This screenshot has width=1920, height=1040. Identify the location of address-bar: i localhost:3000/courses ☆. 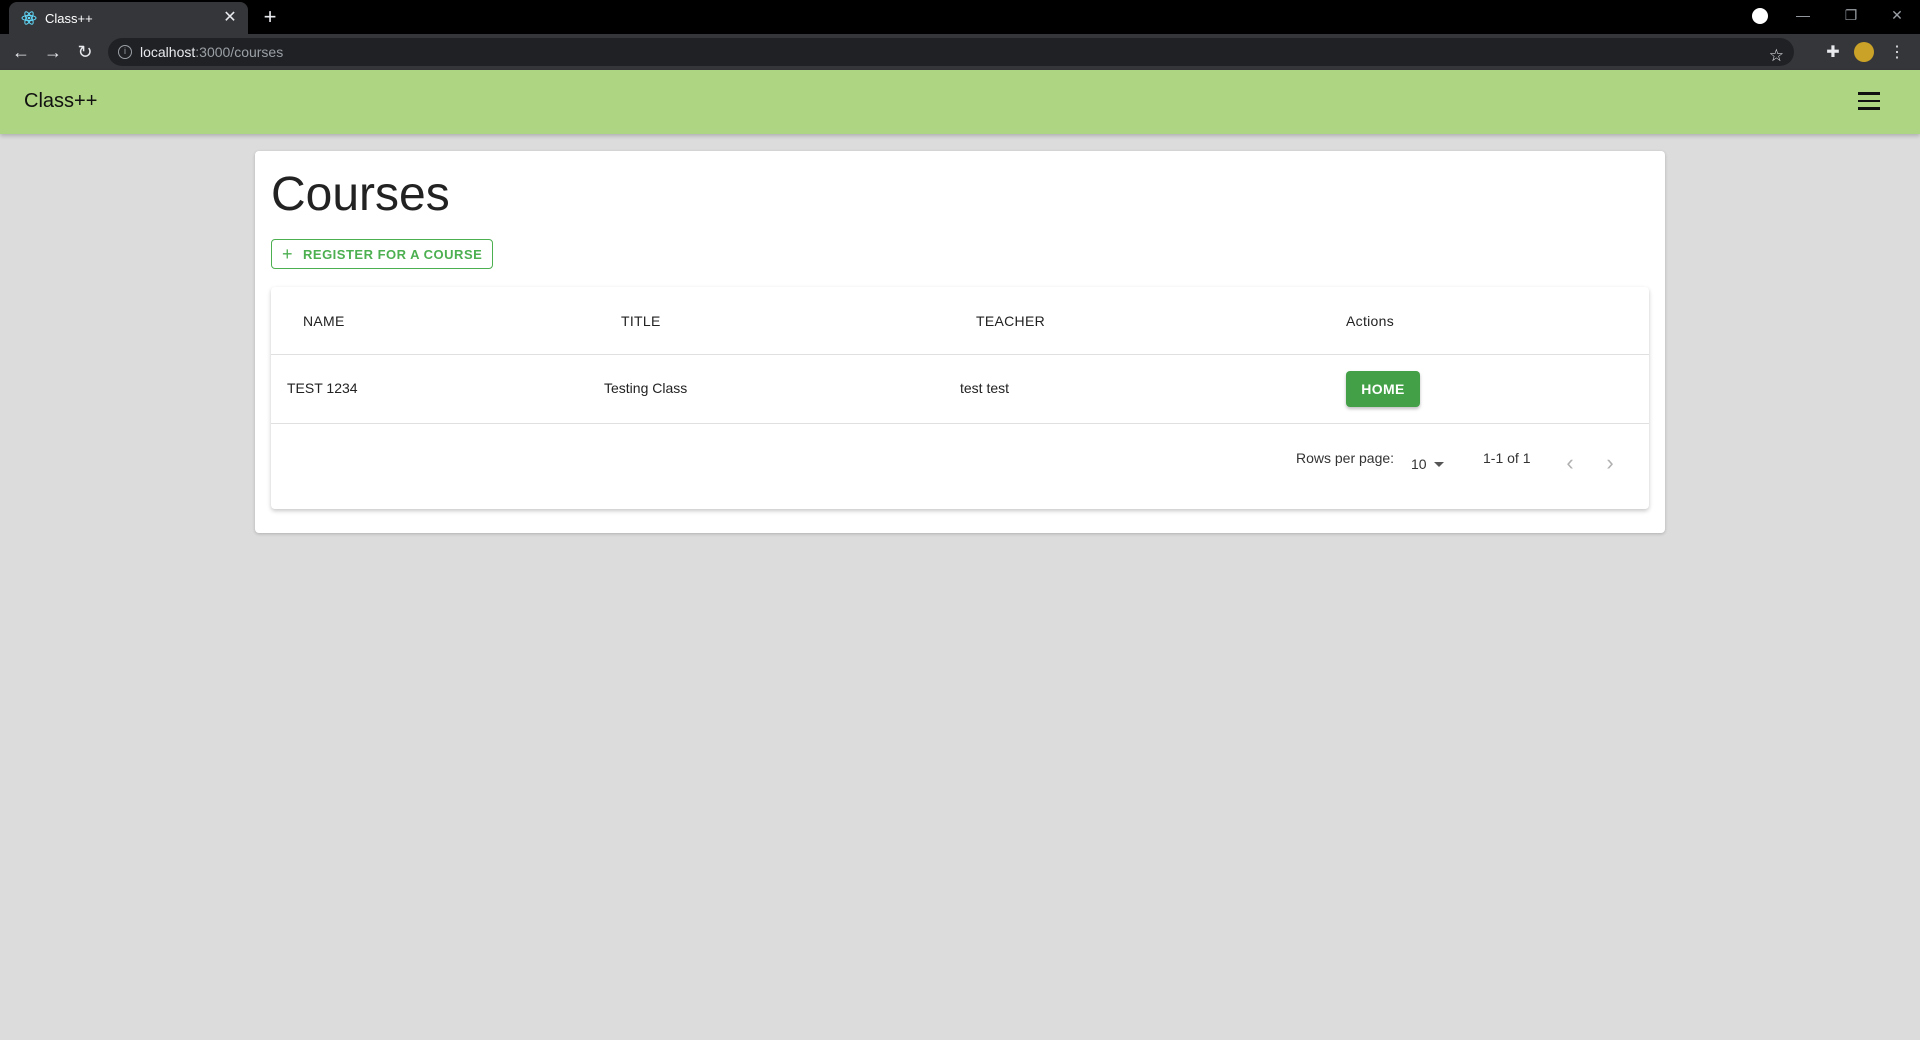
(951, 52).